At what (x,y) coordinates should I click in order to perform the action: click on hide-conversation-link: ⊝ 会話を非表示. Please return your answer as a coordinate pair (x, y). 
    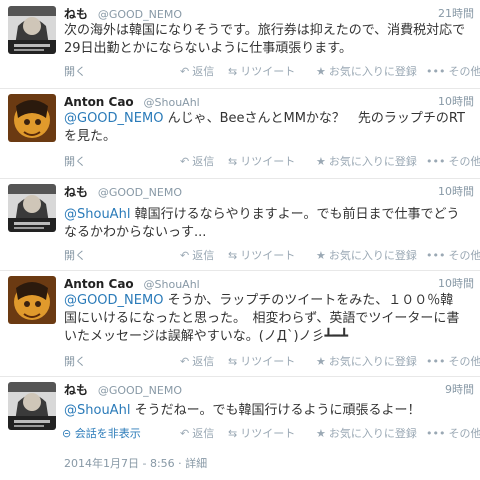
    Looking at the image, I should click on (101, 433).